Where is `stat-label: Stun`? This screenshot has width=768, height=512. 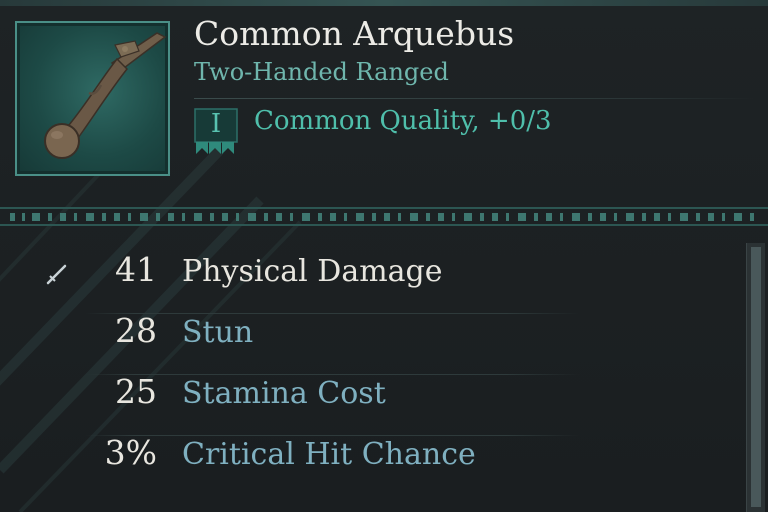
stat-label: Stun is located at coordinates (218, 332).